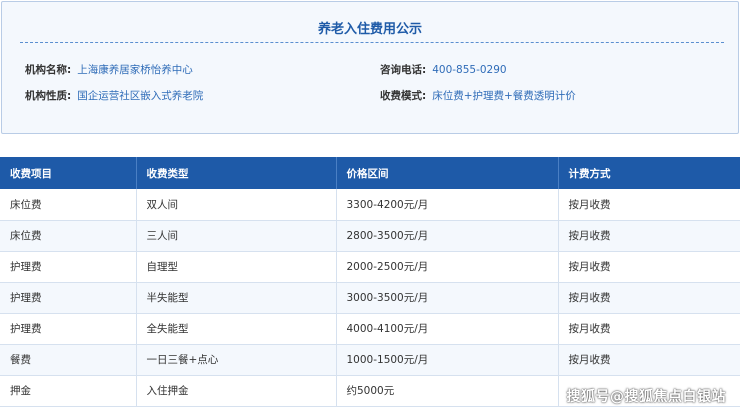  What do you see at coordinates (48, 70) in the screenshot?
I see `field-label: 机构名称:` at bounding box center [48, 70].